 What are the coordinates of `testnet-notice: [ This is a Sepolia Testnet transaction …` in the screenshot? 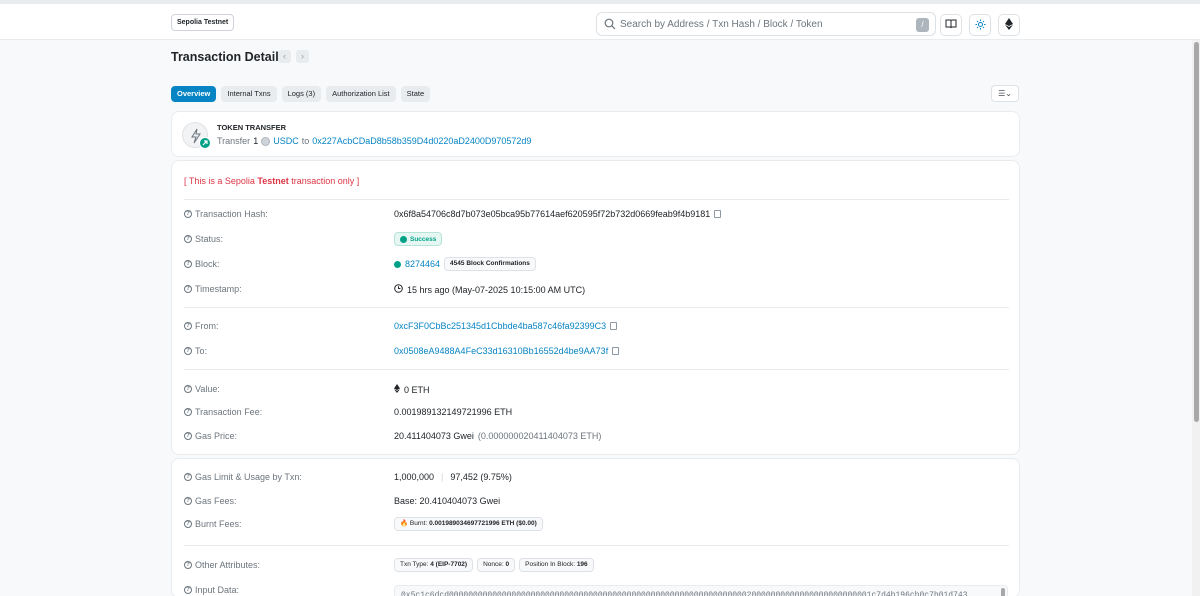 It's located at (271, 181).